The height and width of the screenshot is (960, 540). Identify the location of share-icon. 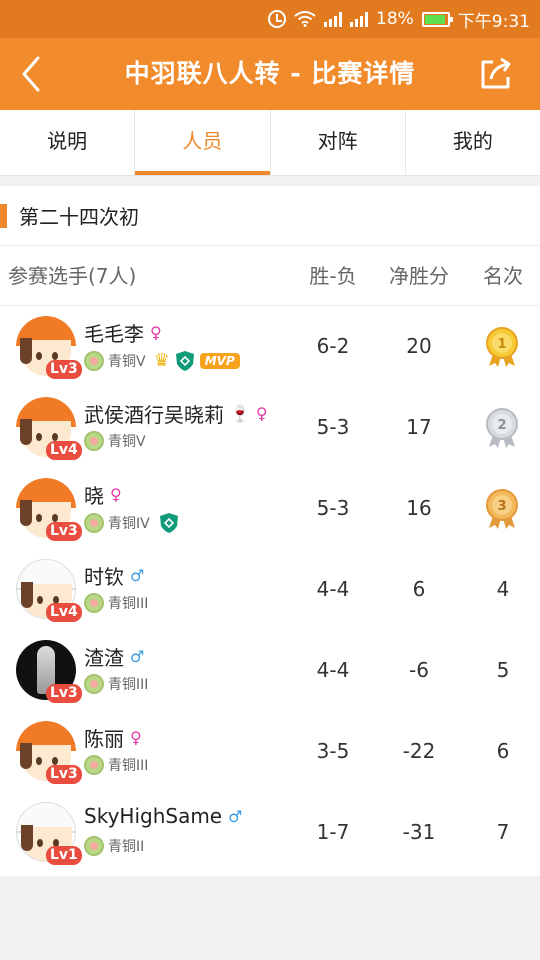
(496, 74).